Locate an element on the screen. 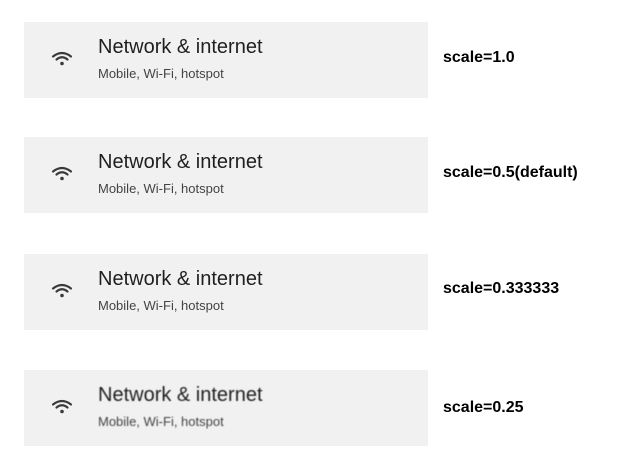 Image resolution: width=640 pixels, height=466 pixels. scale-label: scale=0.5(default) is located at coordinates (510, 172).